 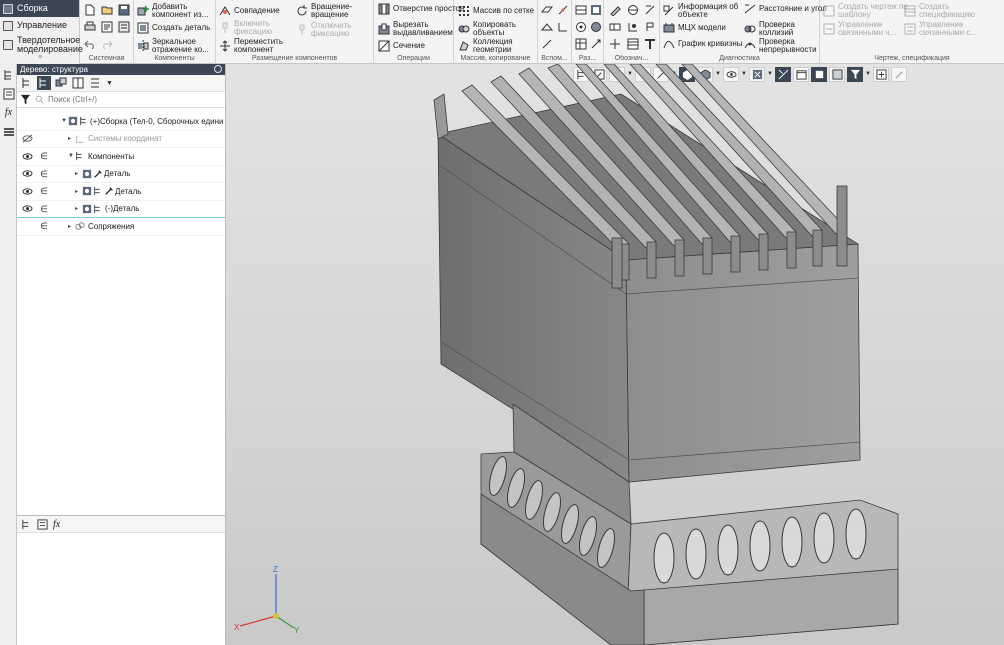 I want to click on table-icon, so click(x=633, y=44).